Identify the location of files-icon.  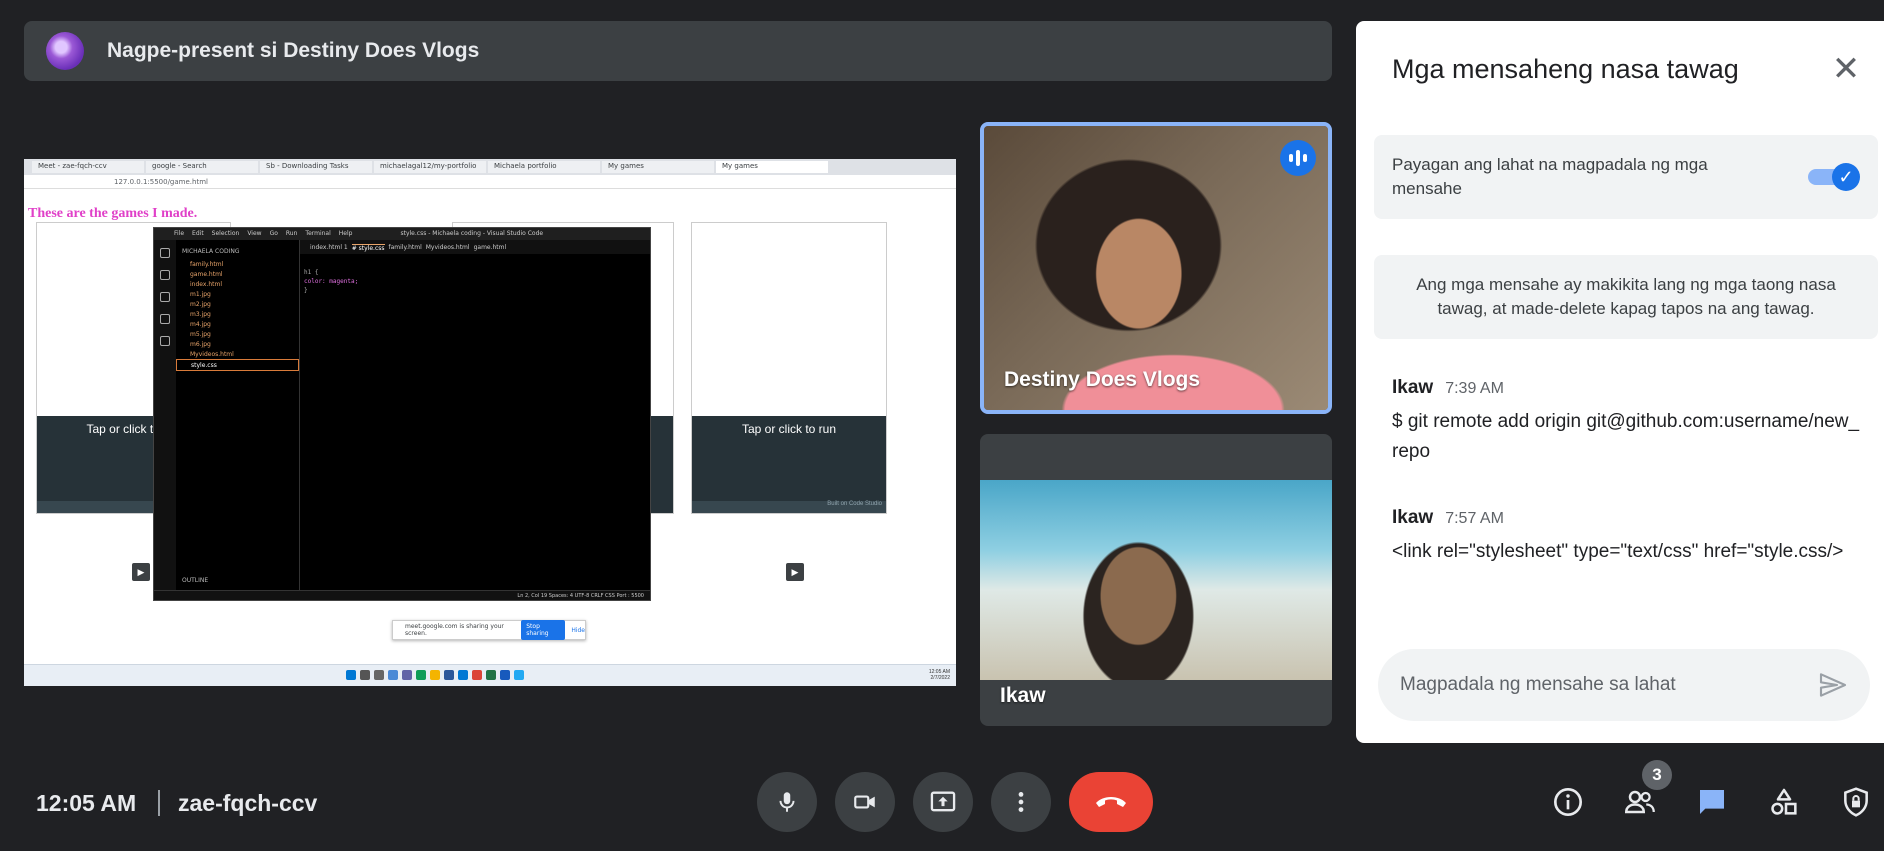
(165, 253).